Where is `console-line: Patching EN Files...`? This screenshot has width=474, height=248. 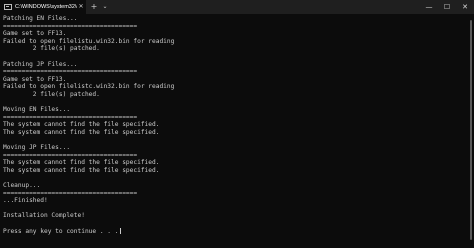 console-line: Patching EN Files... is located at coordinates (40, 18).